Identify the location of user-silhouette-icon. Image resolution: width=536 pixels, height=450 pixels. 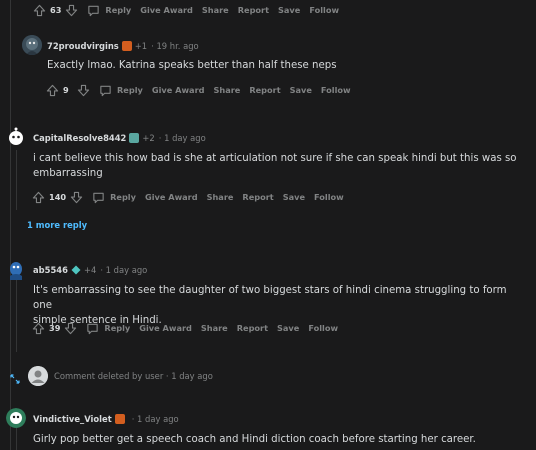
(38, 376).